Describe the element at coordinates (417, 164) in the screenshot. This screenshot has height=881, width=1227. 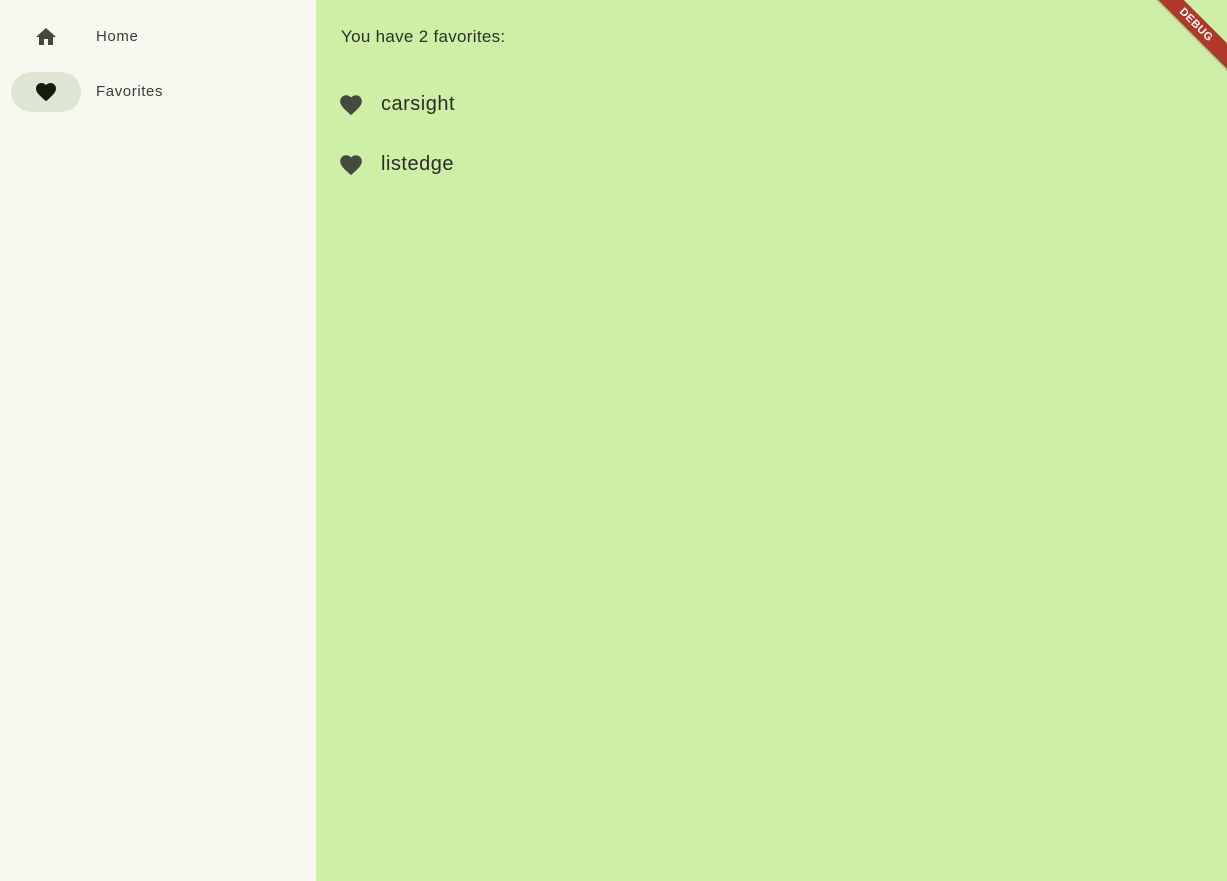
I see `list-item-title: listedge` at that location.